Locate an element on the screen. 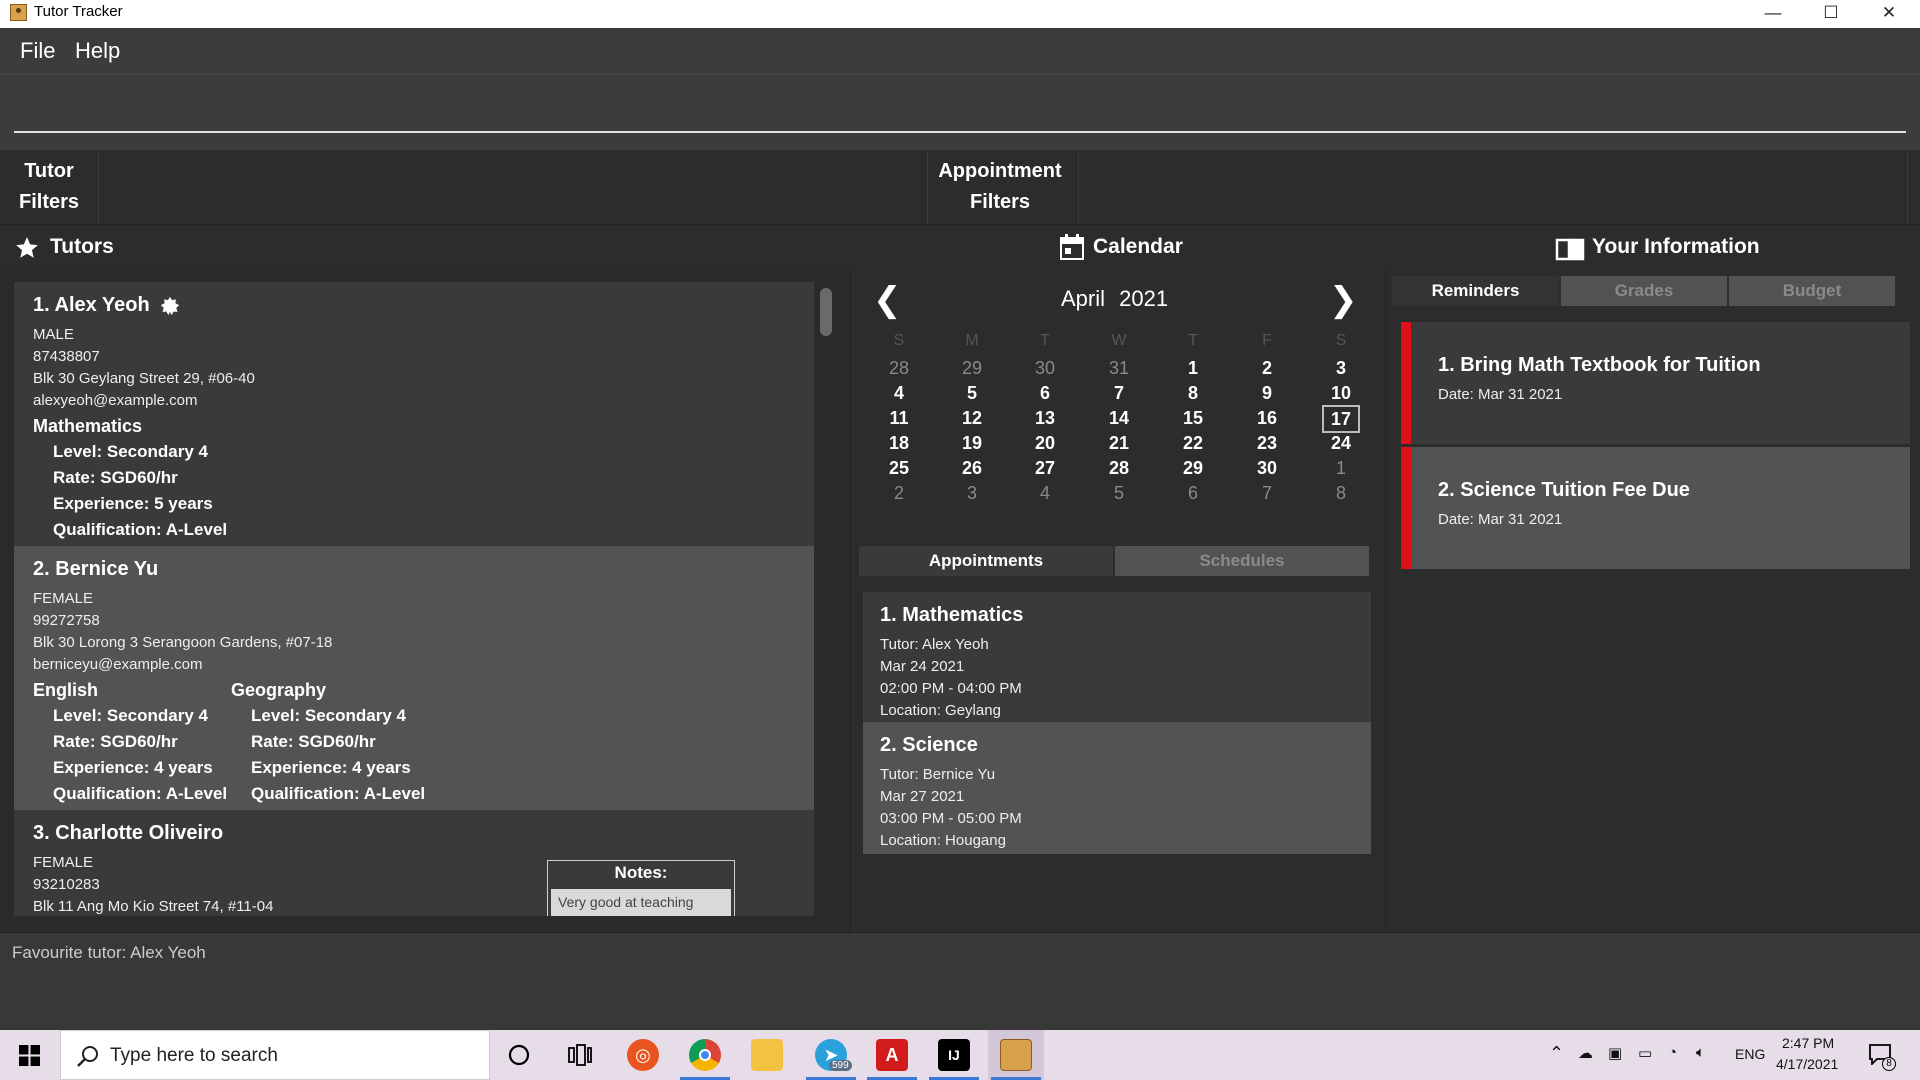 Image resolution: width=1920 pixels, height=1080 pixels. clock-time: 2:47 PM is located at coordinates (1808, 1043).